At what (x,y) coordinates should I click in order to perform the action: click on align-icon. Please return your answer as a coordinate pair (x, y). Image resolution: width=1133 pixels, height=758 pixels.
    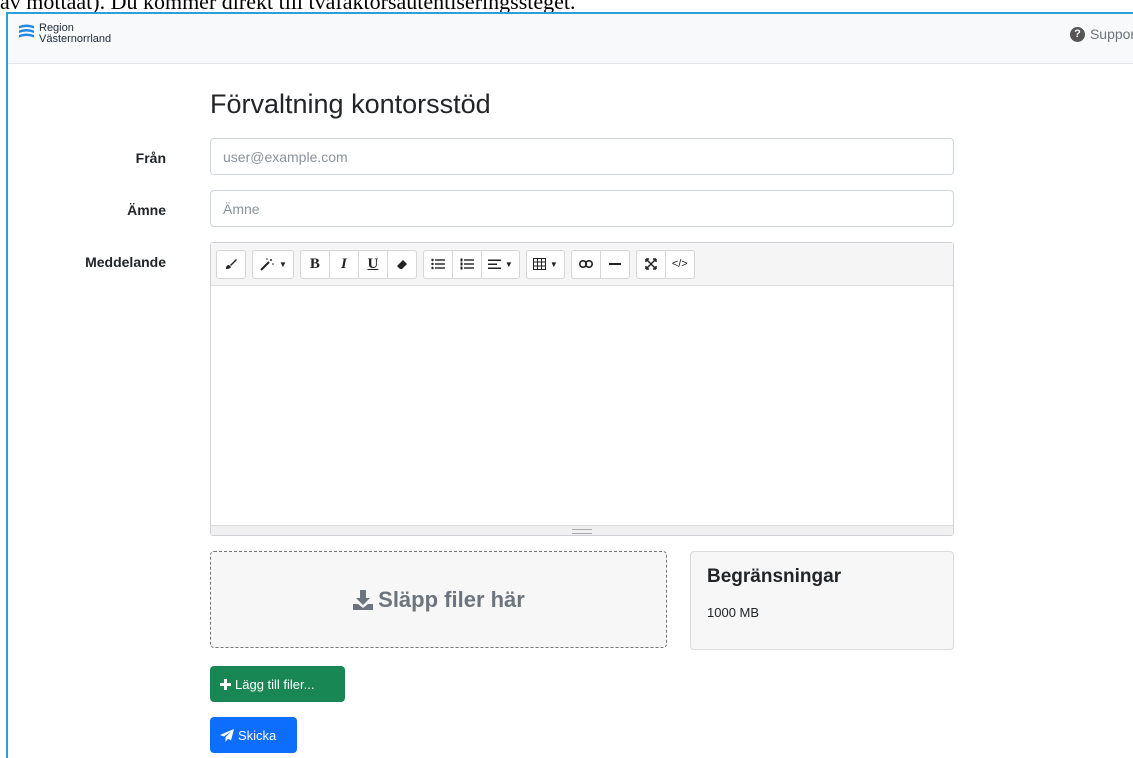
    Looking at the image, I should click on (494, 264).